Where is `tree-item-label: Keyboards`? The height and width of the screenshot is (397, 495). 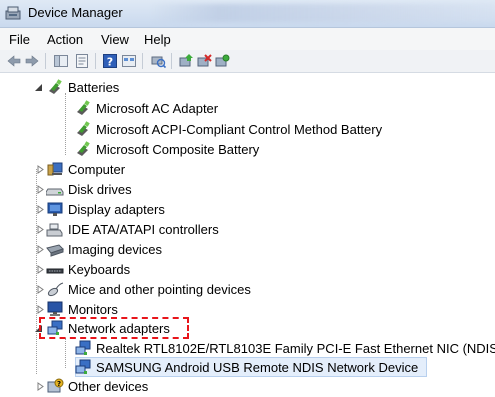 tree-item-label: Keyboards is located at coordinates (99, 269).